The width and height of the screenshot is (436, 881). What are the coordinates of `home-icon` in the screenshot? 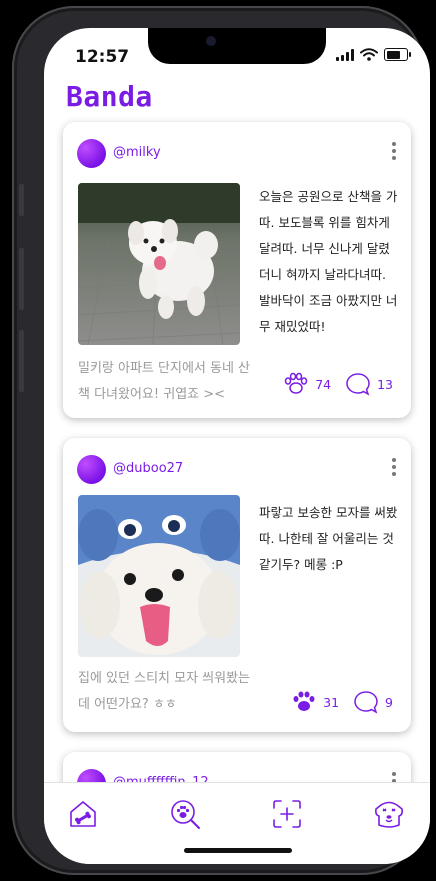 It's located at (83, 814).